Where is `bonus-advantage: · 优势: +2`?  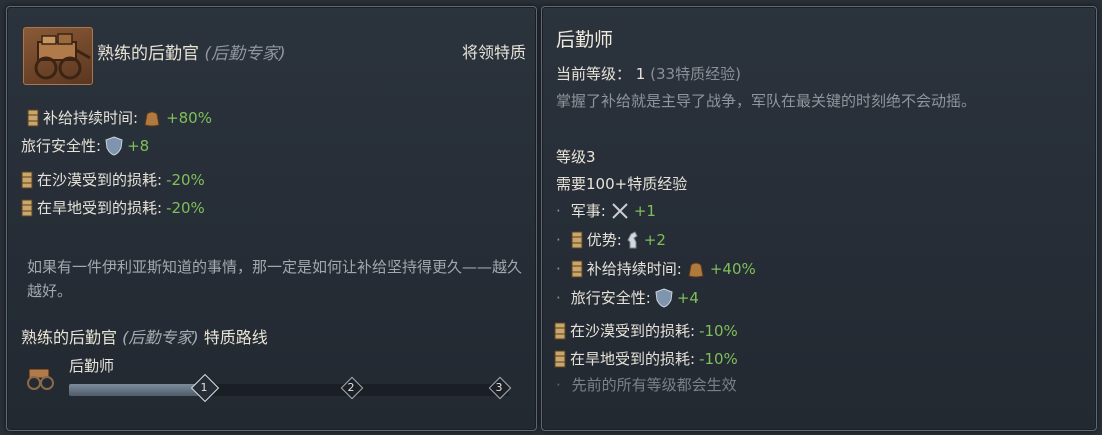
bonus-advantage: · 优势: +2 is located at coordinates (611, 239).